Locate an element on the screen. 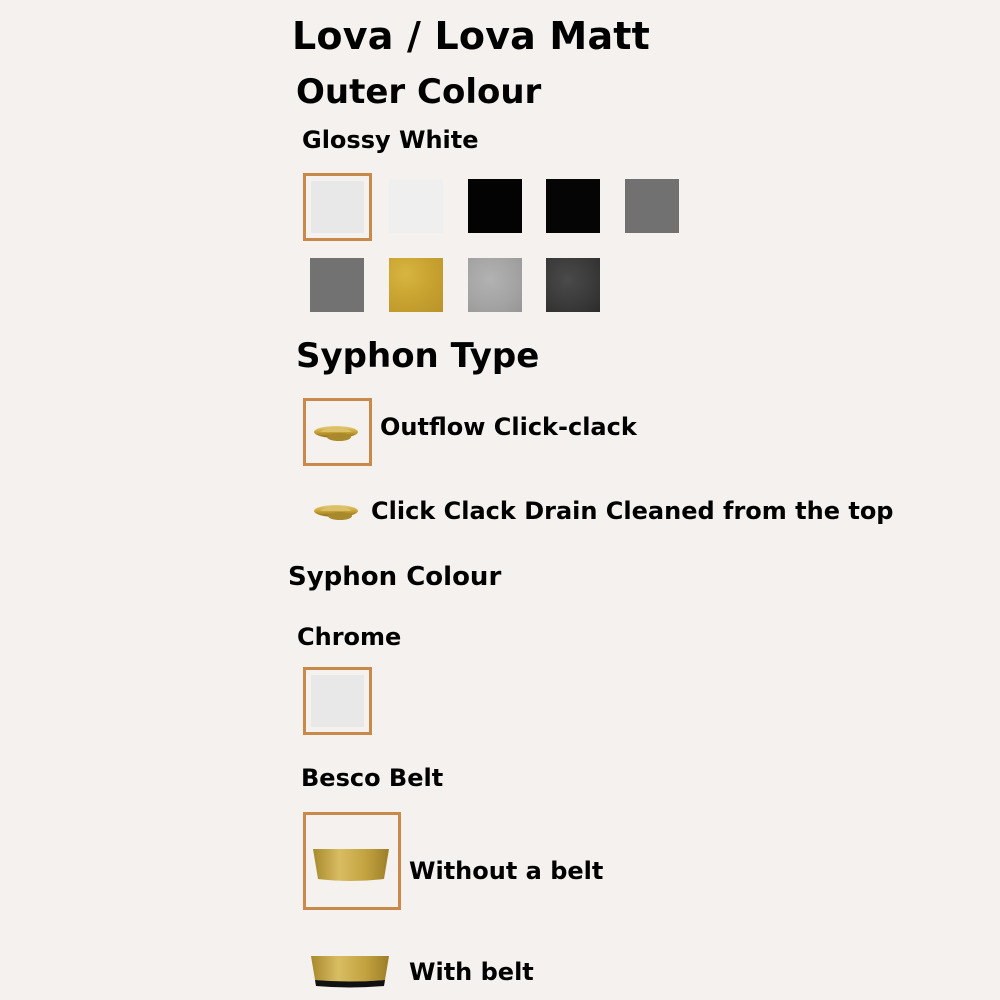  swatch-glossy-black is located at coordinates (495, 206).